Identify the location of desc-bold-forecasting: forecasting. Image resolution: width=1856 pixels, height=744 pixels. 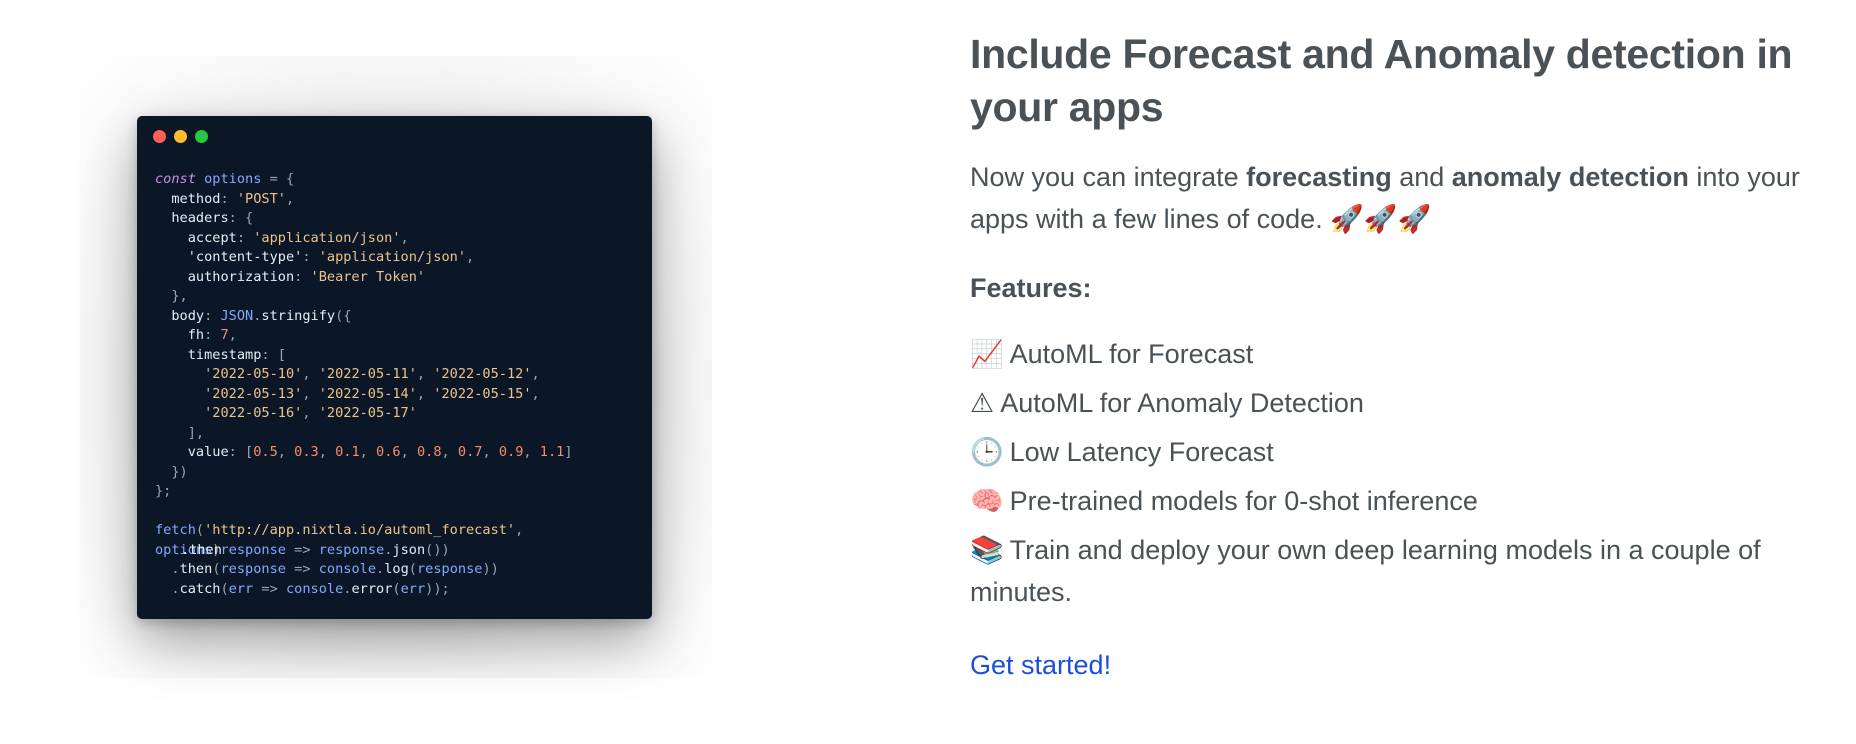
(1319, 177).